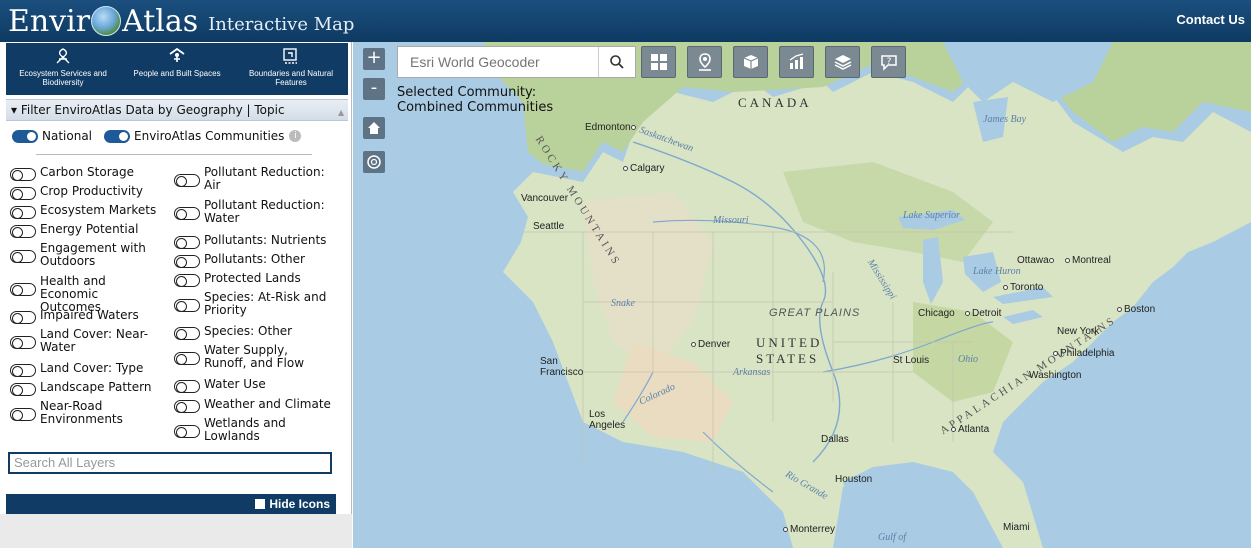 Image resolution: width=1251 pixels, height=548 pixels. What do you see at coordinates (253, 279) in the screenshot?
I see `topic-item: Protected Lands` at bounding box center [253, 279].